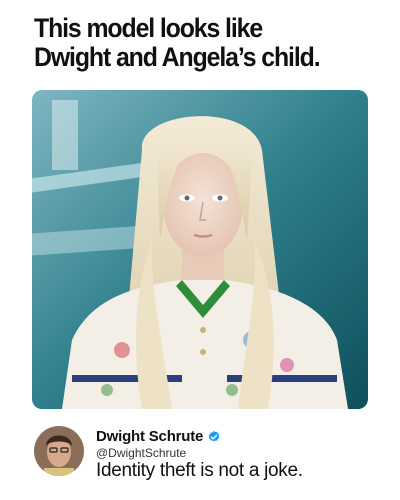 The width and height of the screenshot is (400, 500). Describe the element at coordinates (149, 436) in the screenshot. I see `display-name: Dwight Schrute` at that location.